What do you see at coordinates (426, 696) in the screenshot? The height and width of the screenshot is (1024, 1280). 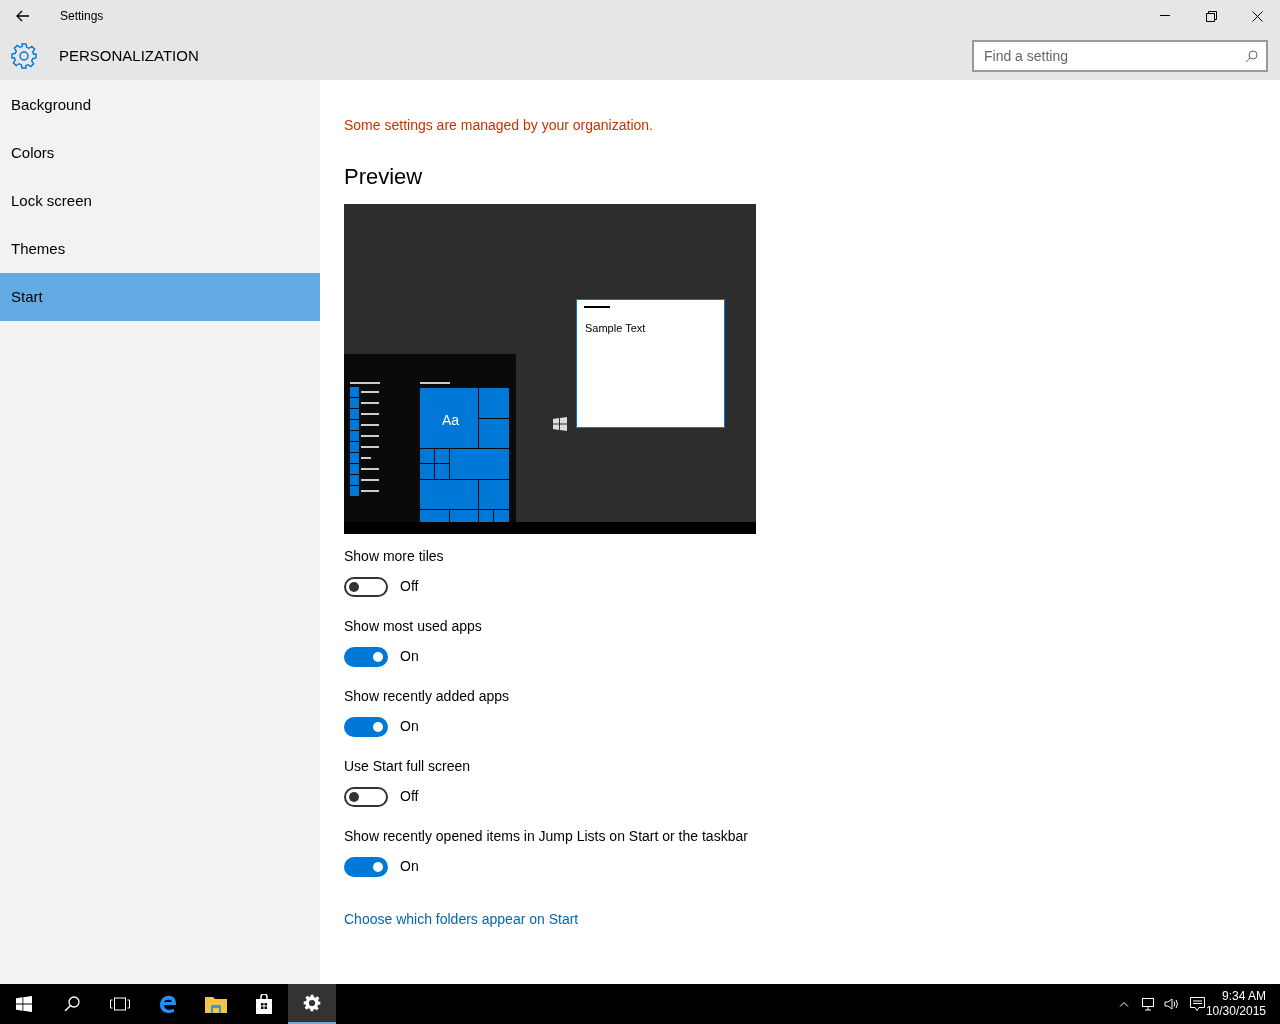 I see `setting-label: Show recently added apps` at bounding box center [426, 696].